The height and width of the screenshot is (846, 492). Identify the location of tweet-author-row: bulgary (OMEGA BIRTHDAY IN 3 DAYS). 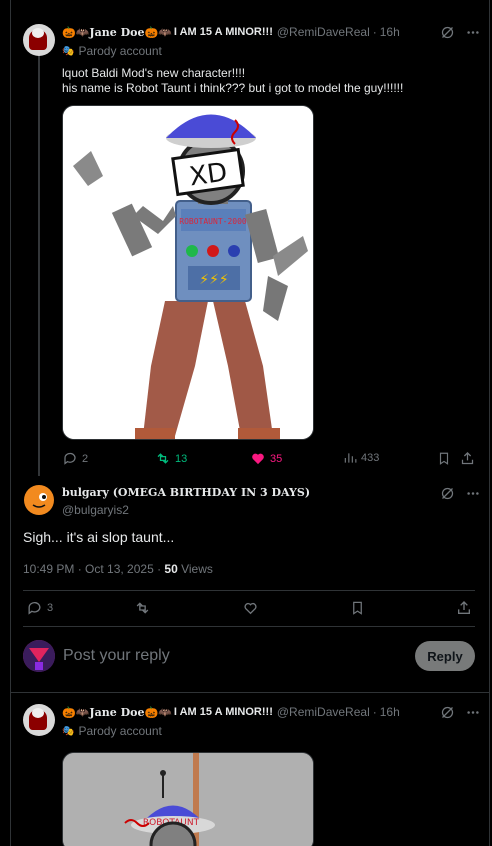
(186, 492).